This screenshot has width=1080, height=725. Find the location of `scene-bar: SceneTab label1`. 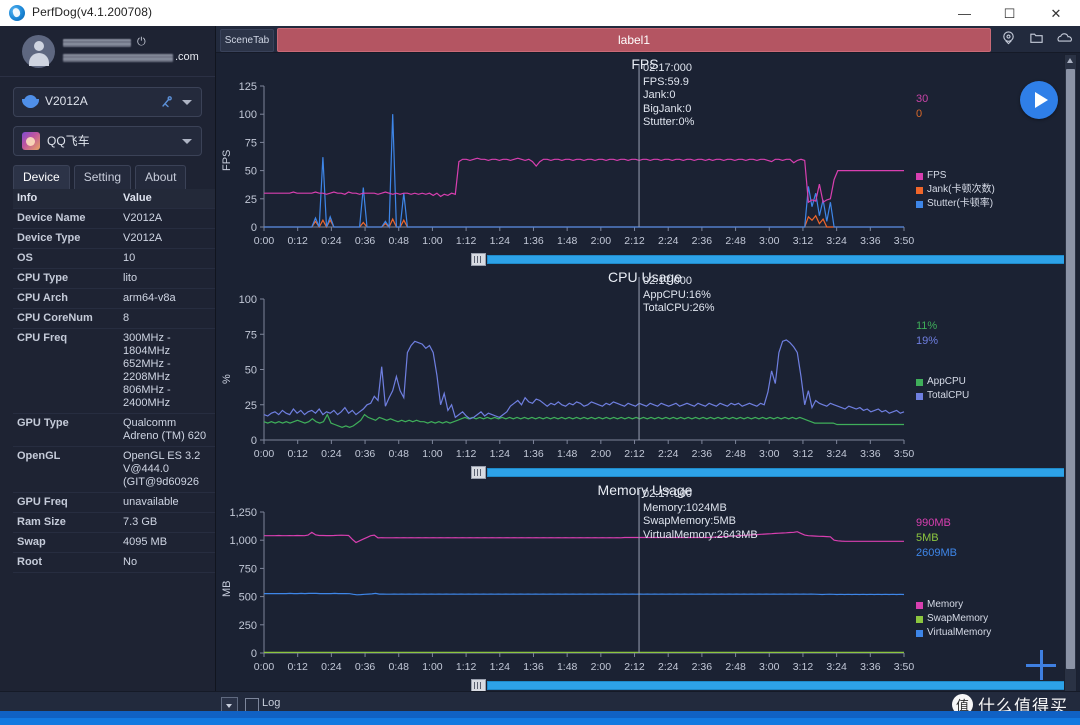

scene-bar: SceneTab label1 is located at coordinates (648, 39).